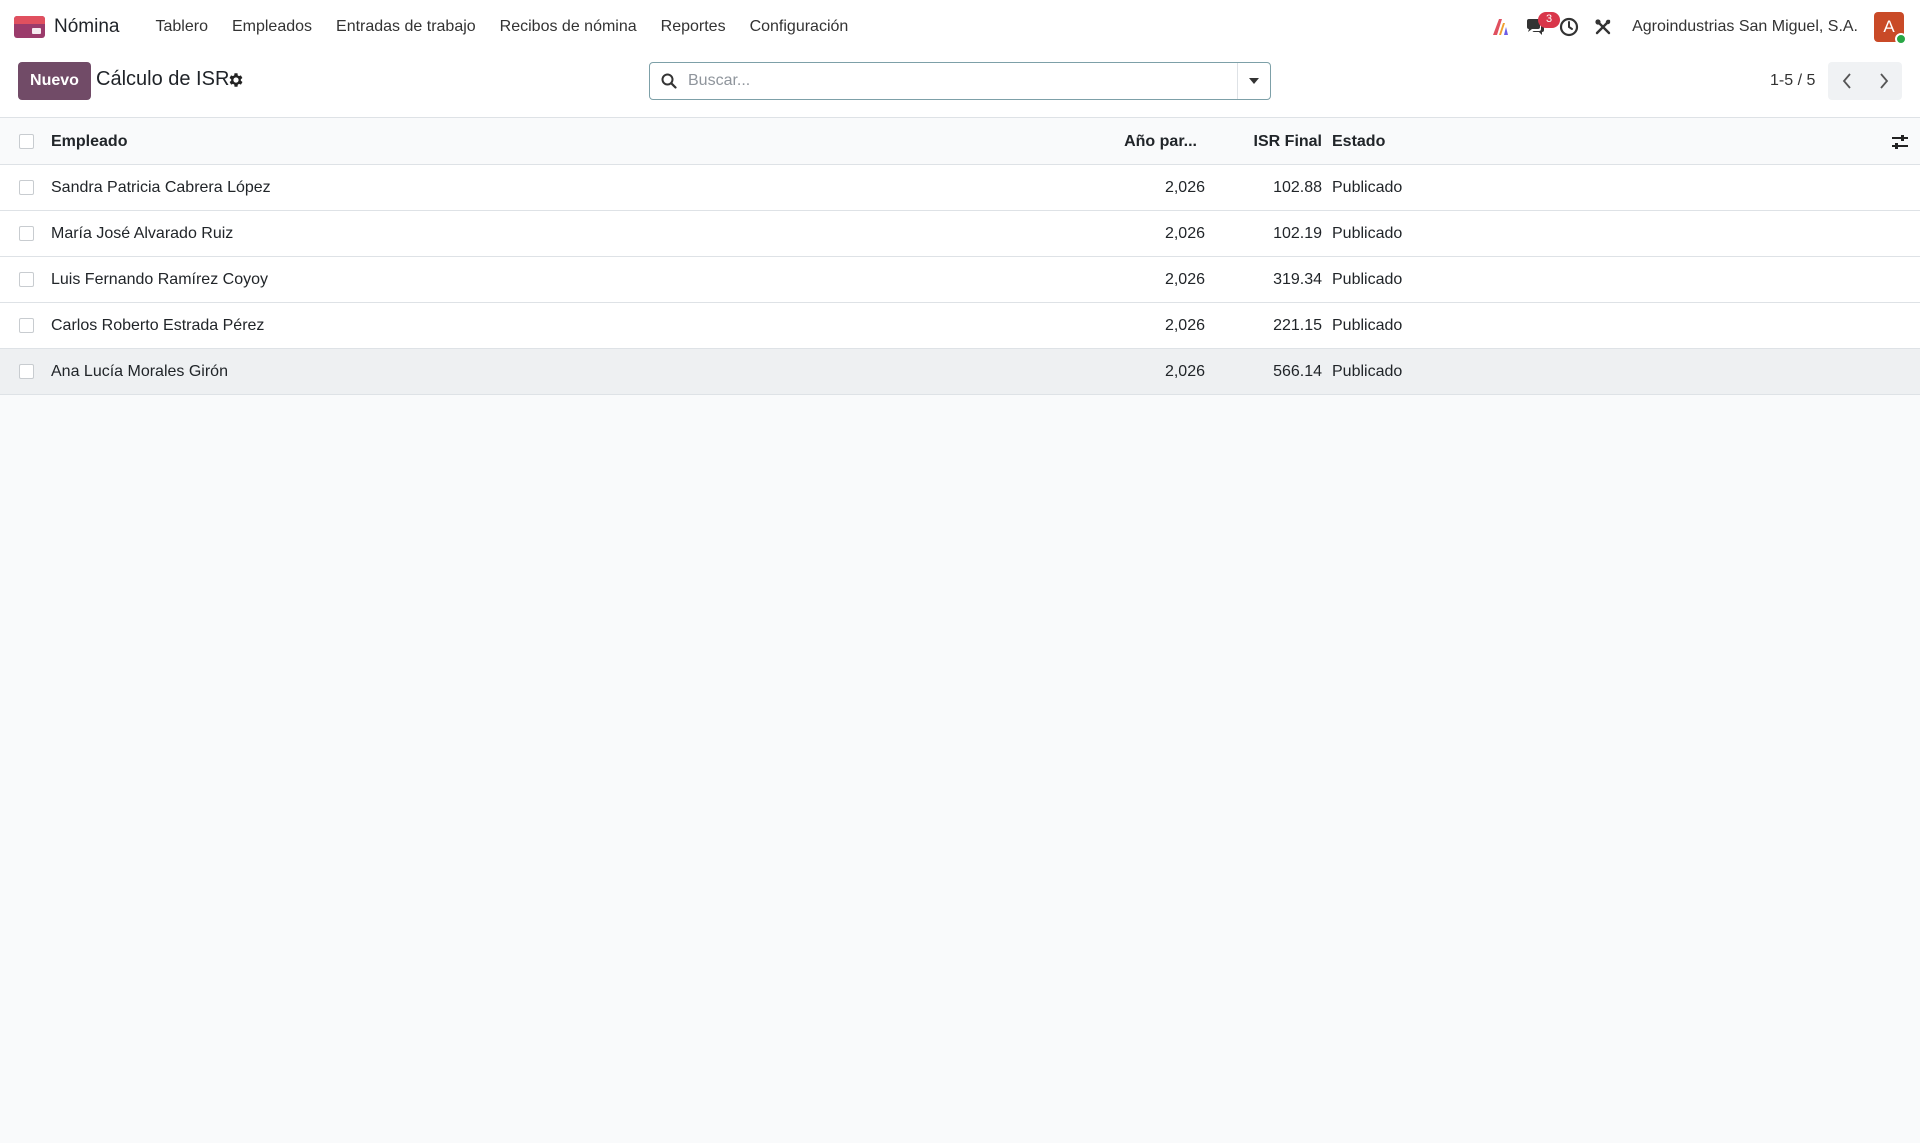  What do you see at coordinates (1539, 27) in the screenshot?
I see `messages-icon: 3` at bounding box center [1539, 27].